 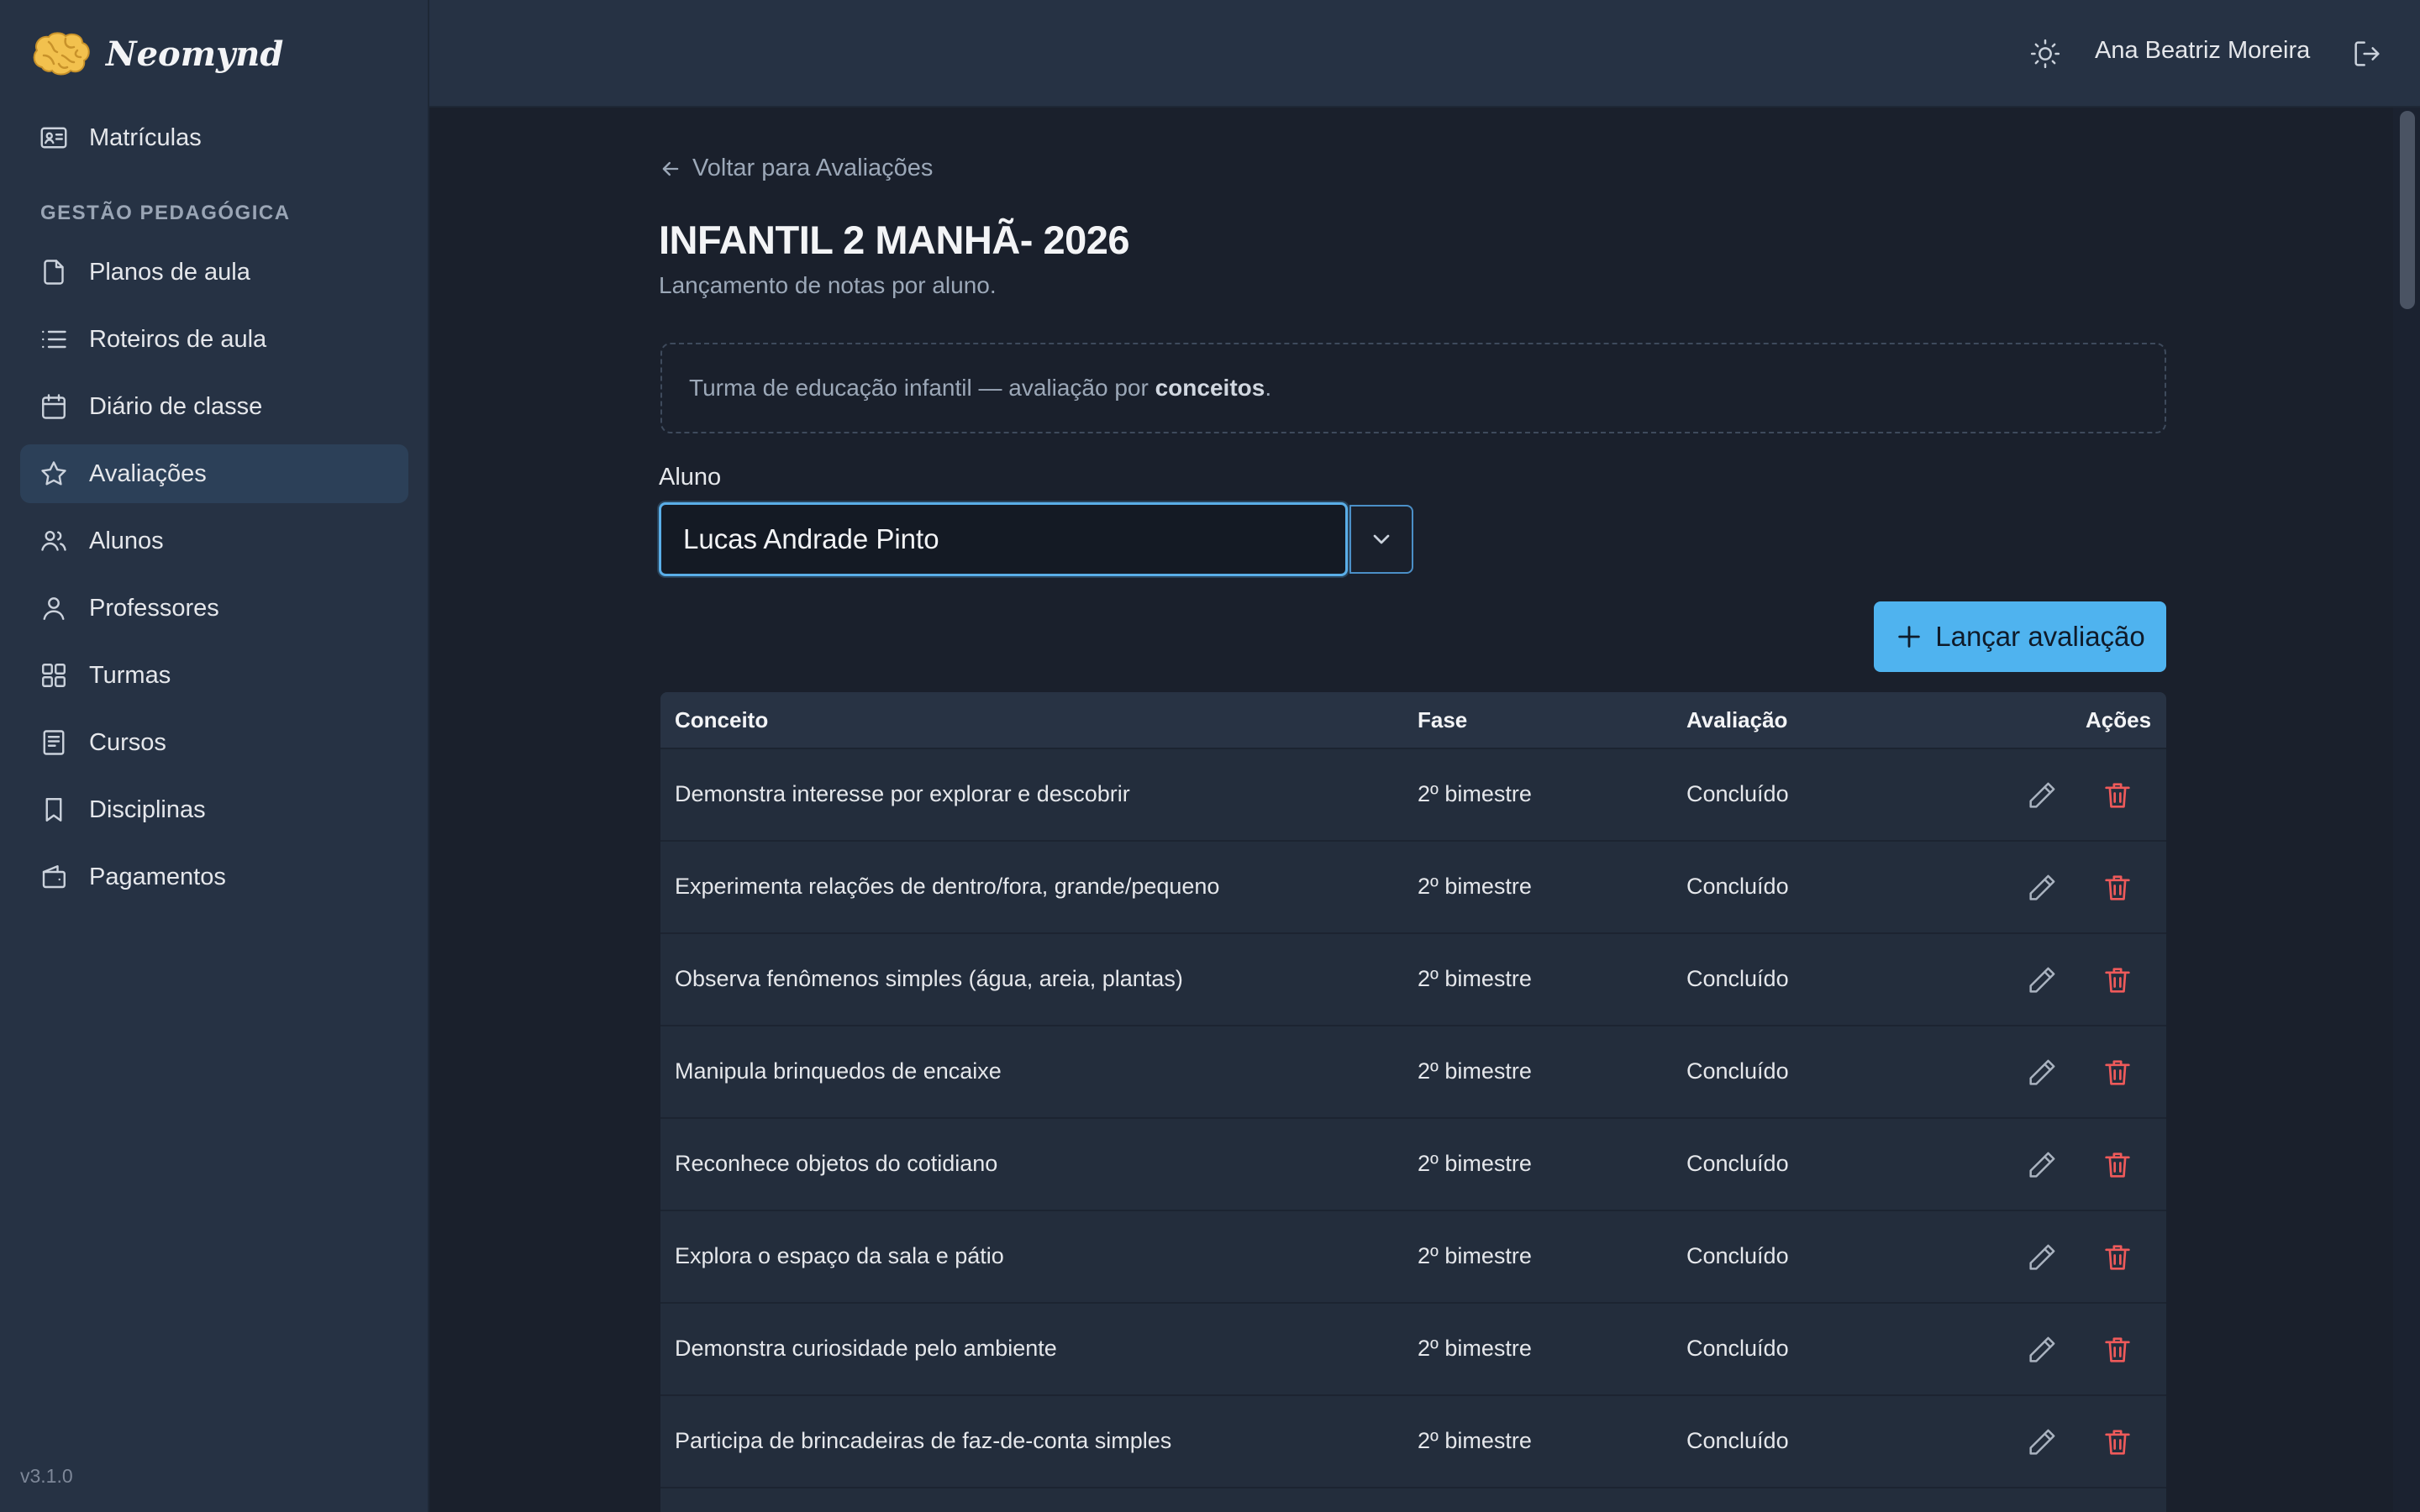 What do you see at coordinates (828, 285) in the screenshot?
I see `page-subtitle: Lançamento de notas por aluno.` at bounding box center [828, 285].